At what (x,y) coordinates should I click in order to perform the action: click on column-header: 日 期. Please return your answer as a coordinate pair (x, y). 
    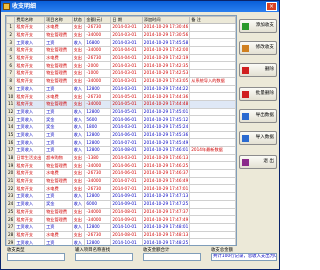
    Looking at the image, I should click on (126, 20).